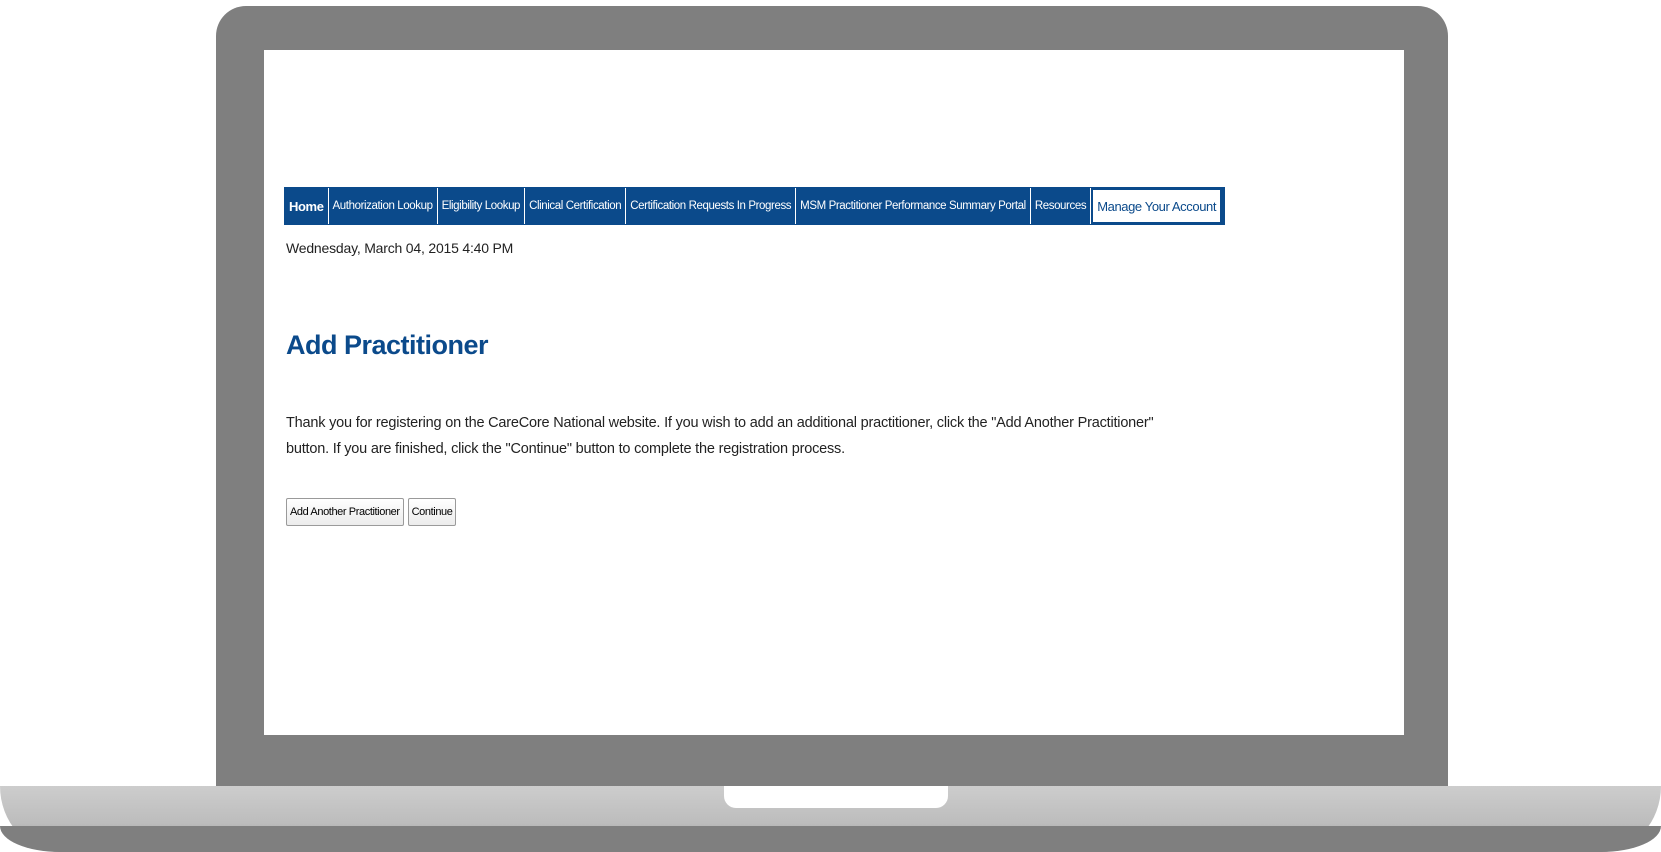 Image resolution: width=1661 pixels, height=852 pixels. I want to click on add-another-practitioner-button: Add Another Practitioner, so click(345, 512).